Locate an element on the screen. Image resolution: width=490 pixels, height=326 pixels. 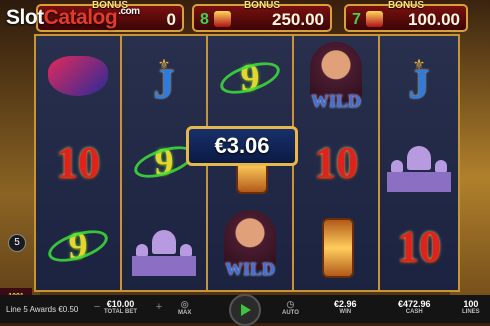
lantern-icon is located at coordinates (338, 248).